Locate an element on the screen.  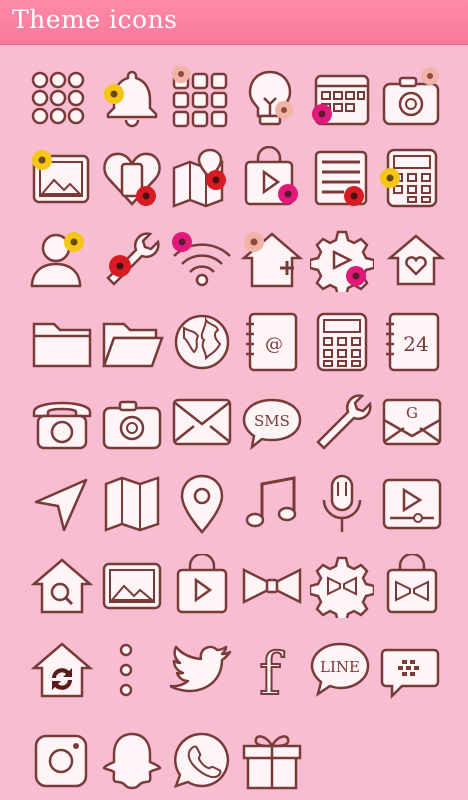
location-pin-icon is located at coordinates (202, 504).